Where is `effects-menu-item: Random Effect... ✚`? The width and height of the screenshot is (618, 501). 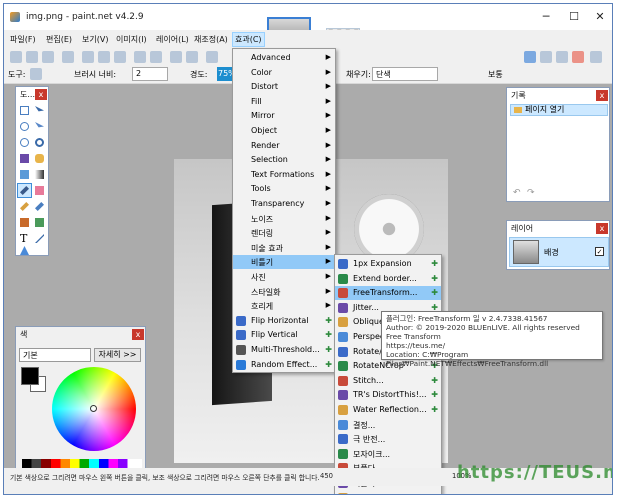 effects-menu-item: Random Effect... ✚ is located at coordinates (284, 365).